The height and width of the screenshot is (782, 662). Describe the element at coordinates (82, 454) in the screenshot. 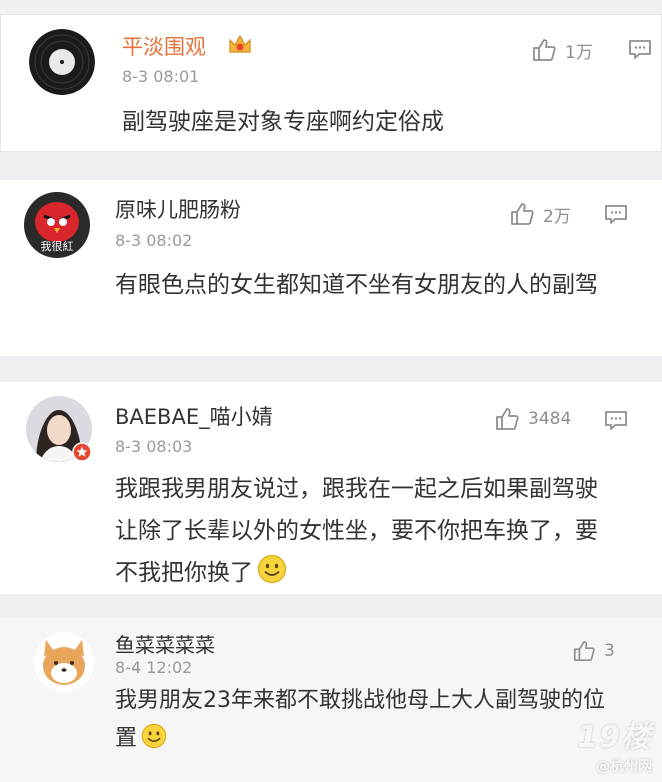

I see `verified-badge-icon` at that location.